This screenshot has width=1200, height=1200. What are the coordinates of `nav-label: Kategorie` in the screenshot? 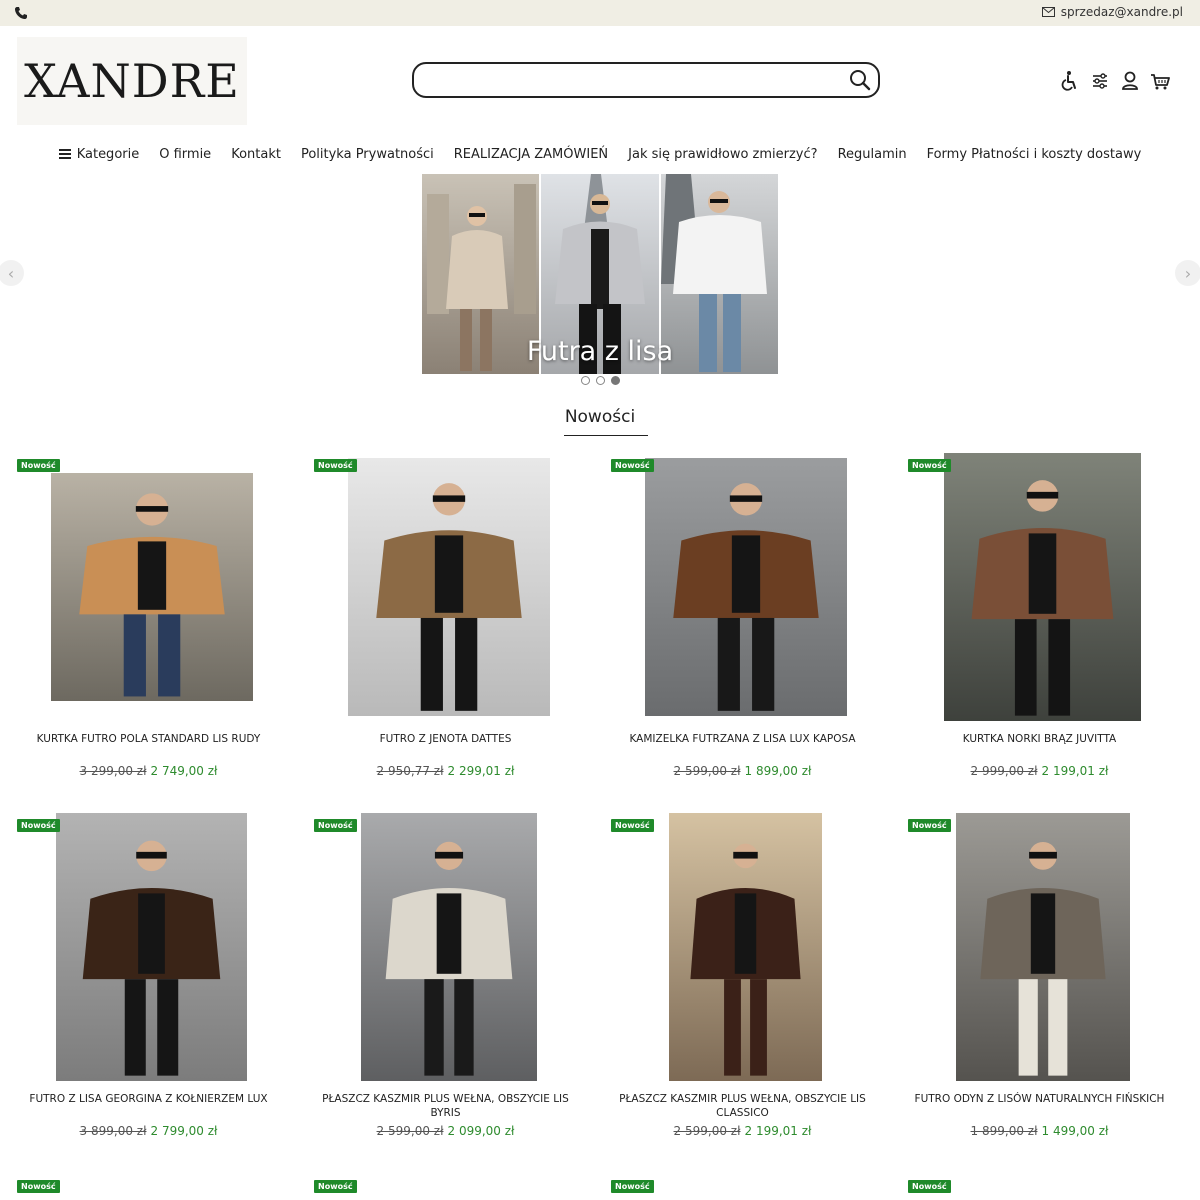 It's located at (108, 154).